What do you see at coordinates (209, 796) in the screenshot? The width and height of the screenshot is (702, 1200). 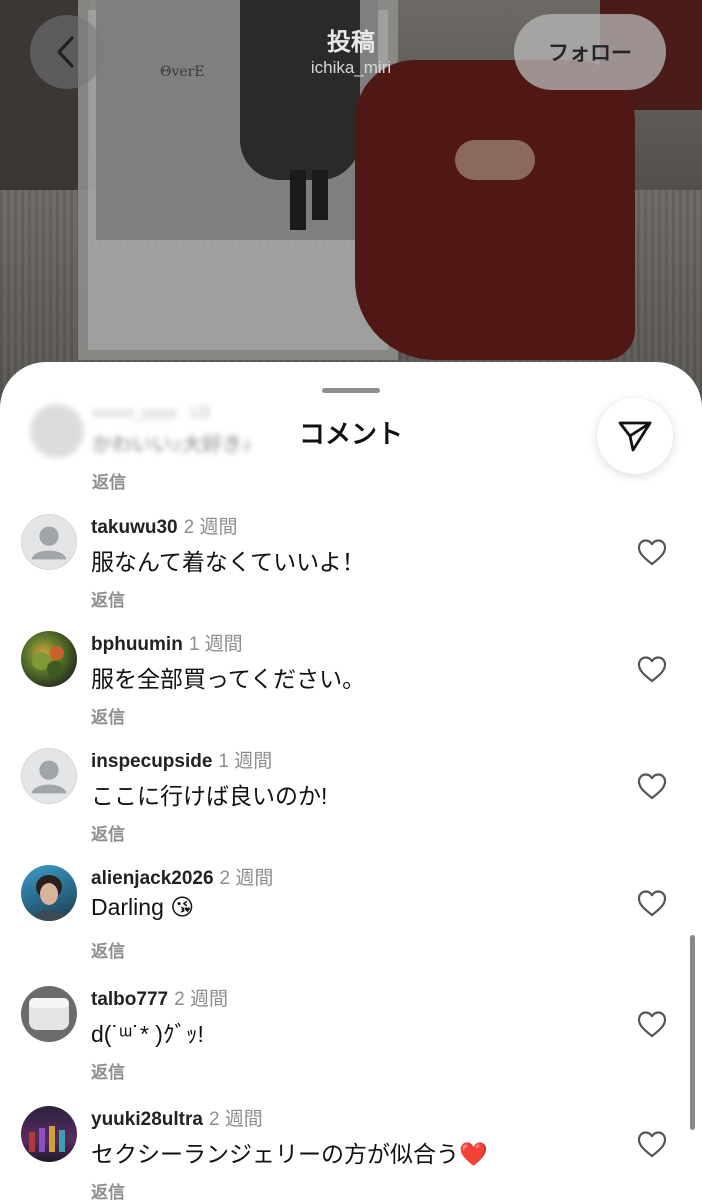 I see `comment-text: ここに行けば良いのか!` at bounding box center [209, 796].